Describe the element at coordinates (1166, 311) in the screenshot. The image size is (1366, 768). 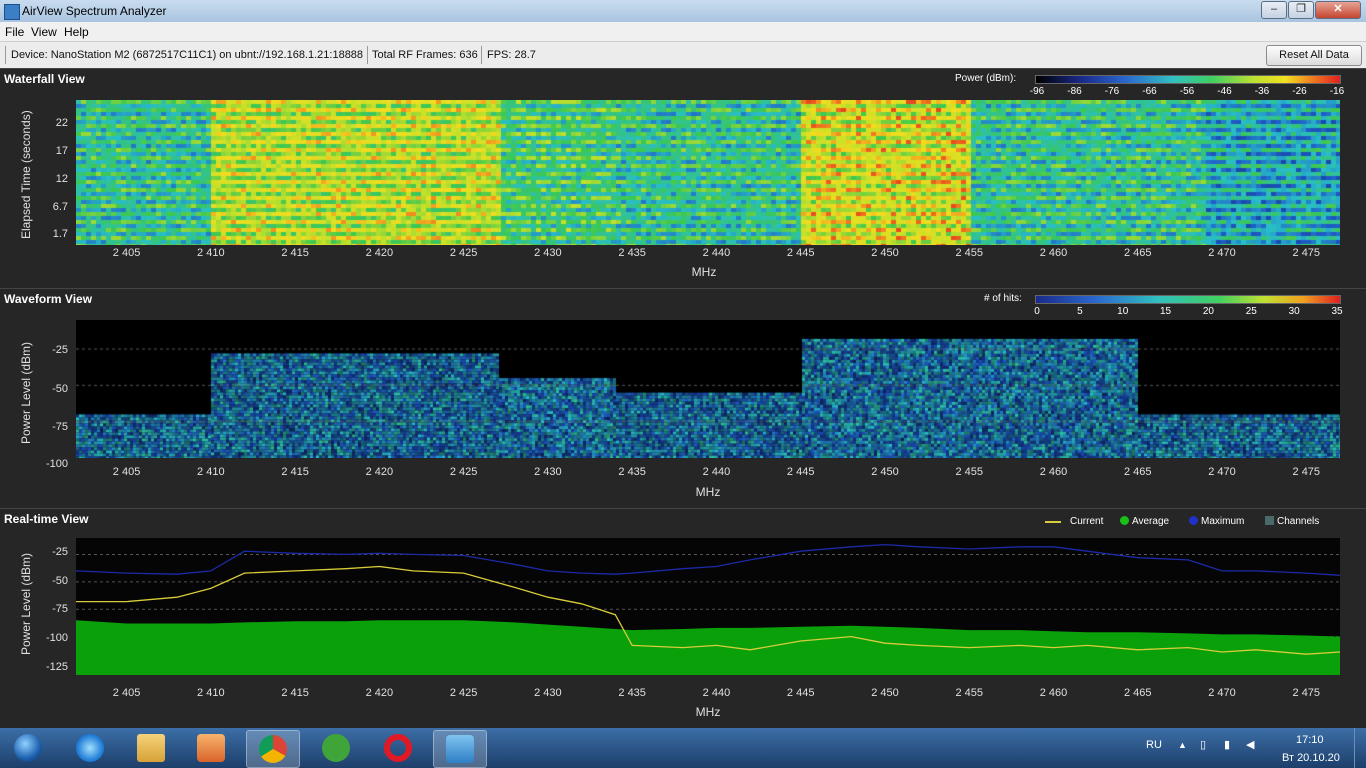
I see `legend-tick-label: 15` at that location.